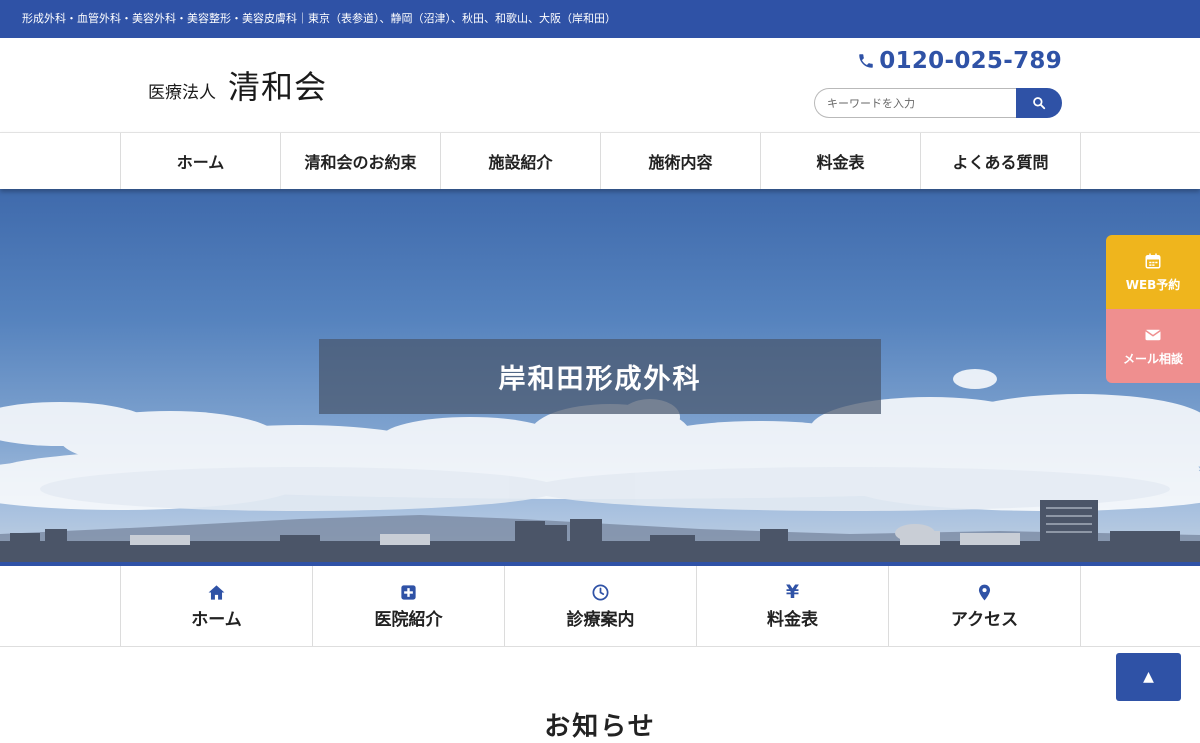  I want to click on web-reservation-button: WEB予約, so click(1153, 272).